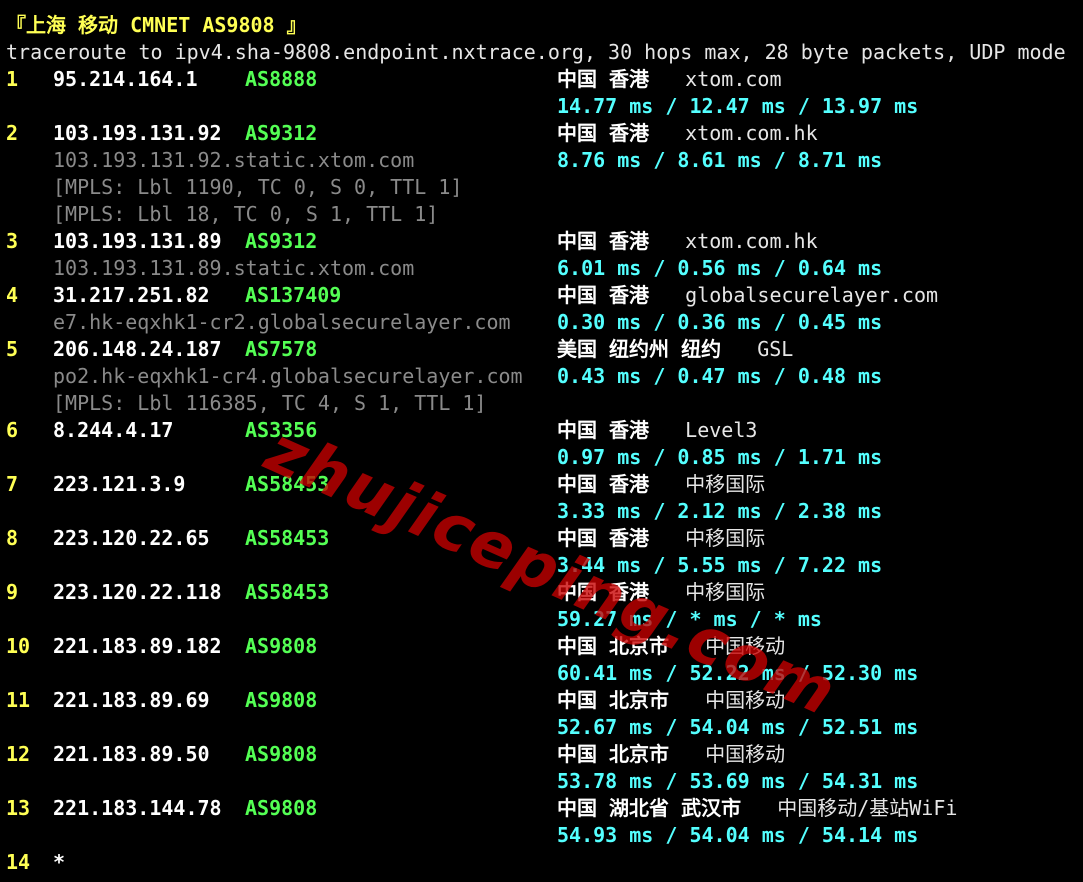  I want to click on hop-number: 5, so click(12, 349).